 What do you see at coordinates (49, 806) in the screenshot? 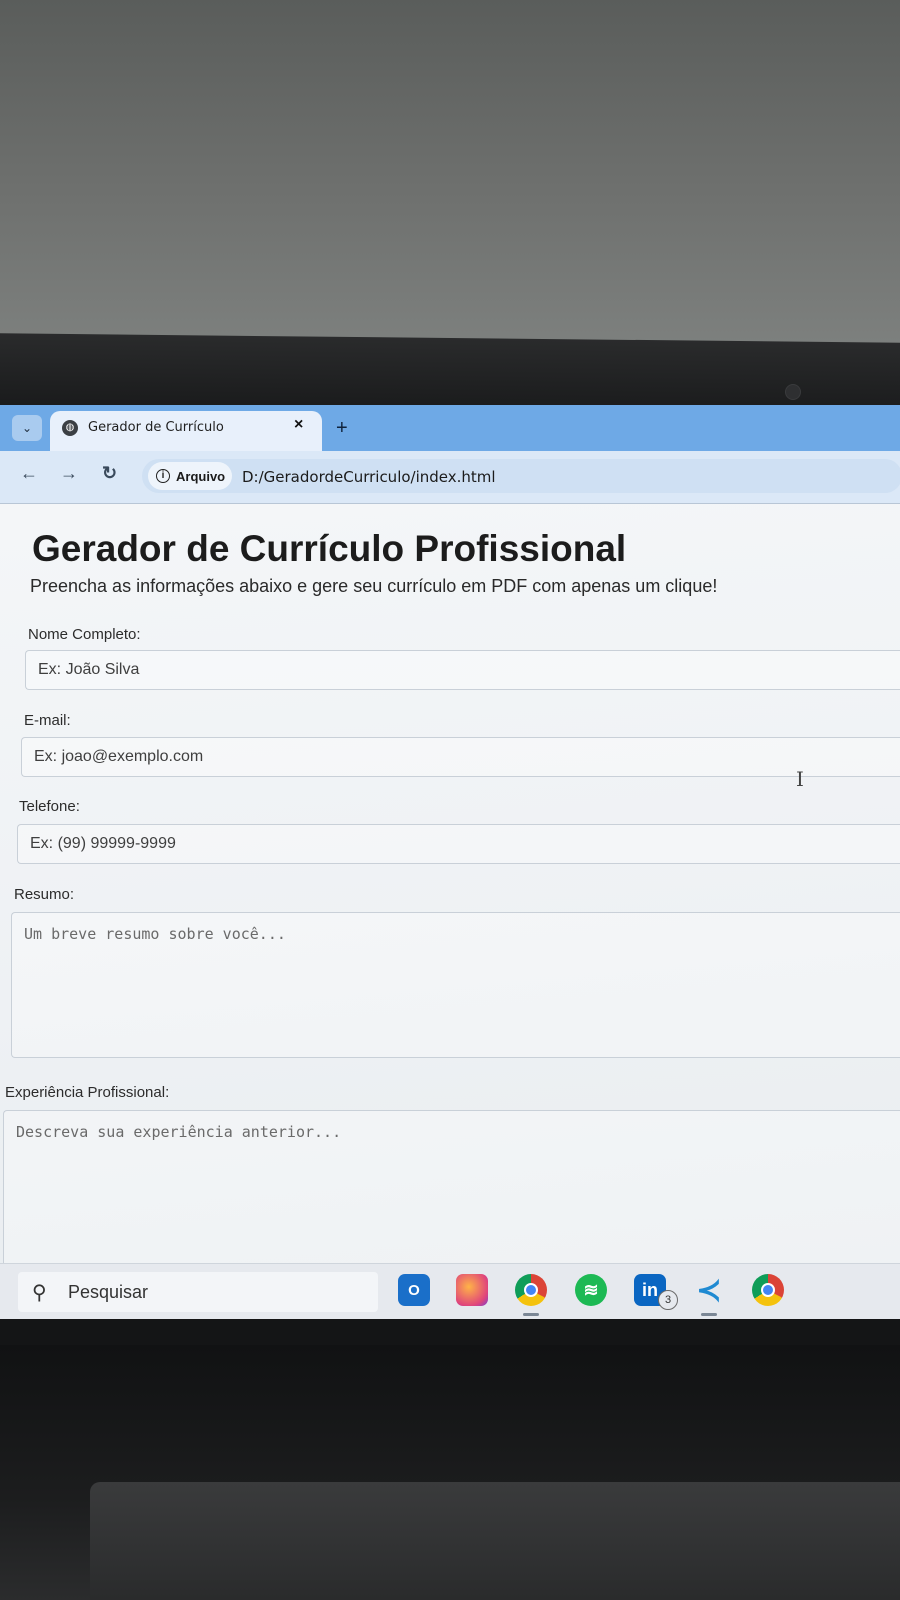
I see `phone-label: Telefone:` at bounding box center [49, 806].